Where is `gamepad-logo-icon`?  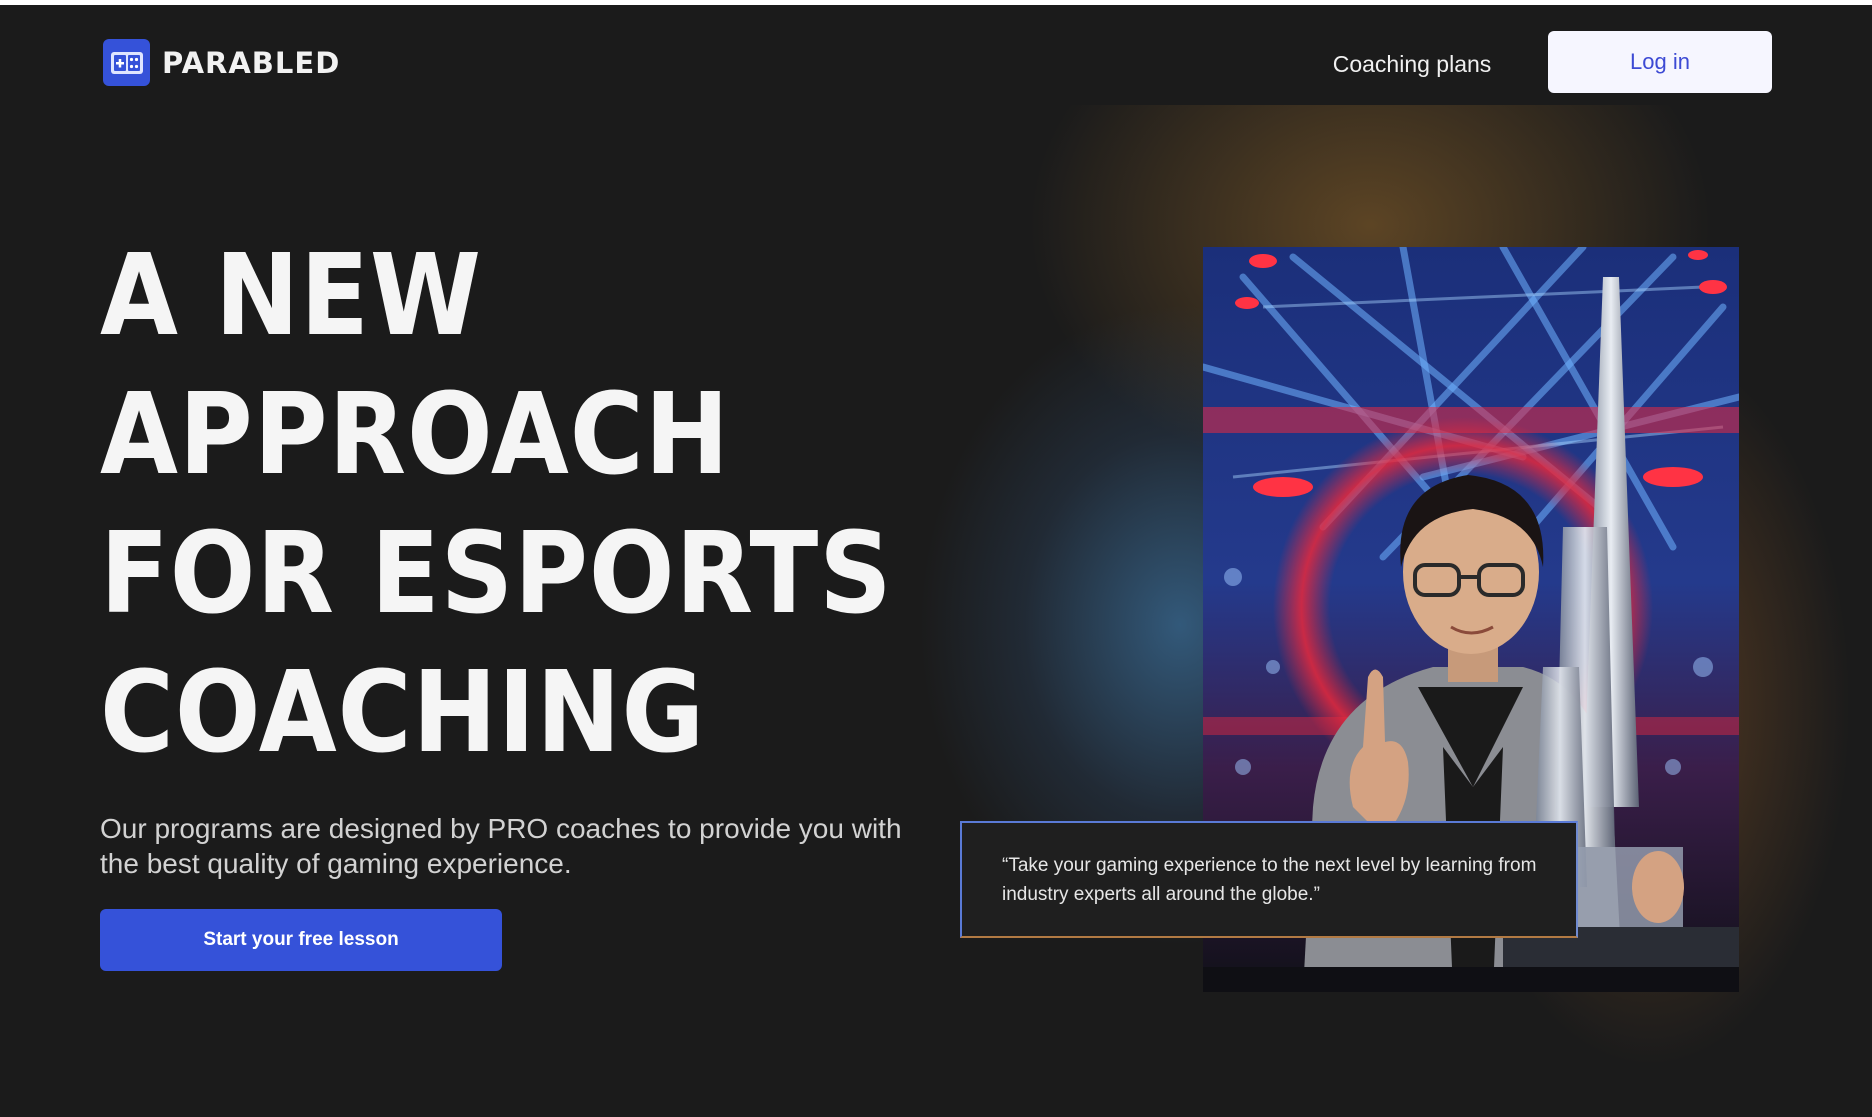 gamepad-logo-icon is located at coordinates (126, 62).